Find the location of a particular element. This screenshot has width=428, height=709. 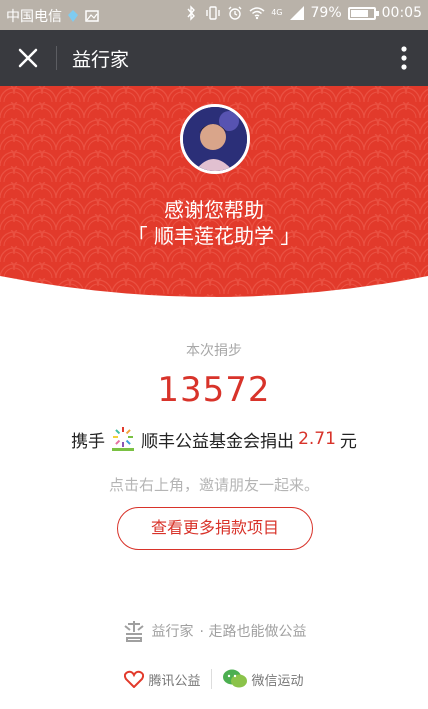

project-name: 「 顺丰莲花助学 」 is located at coordinates (214, 236).